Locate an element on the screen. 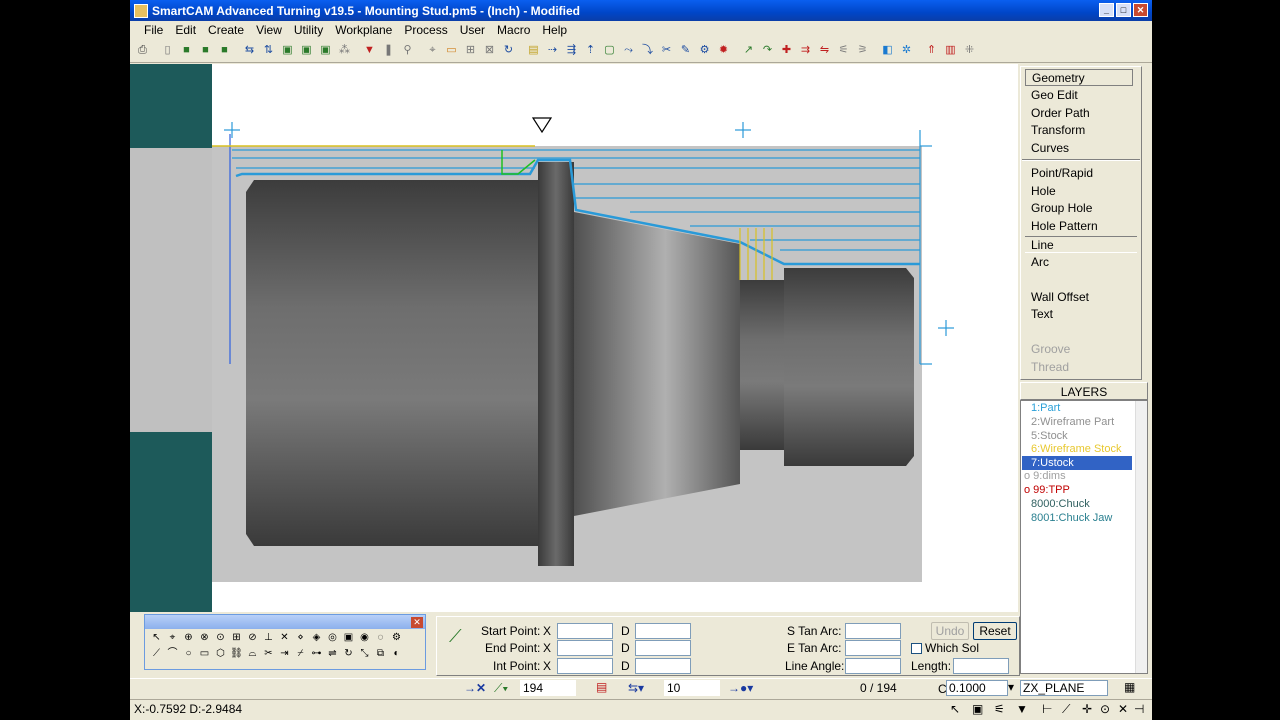  poly-tool-icon: ⬡ is located at coordinates (220, 654).